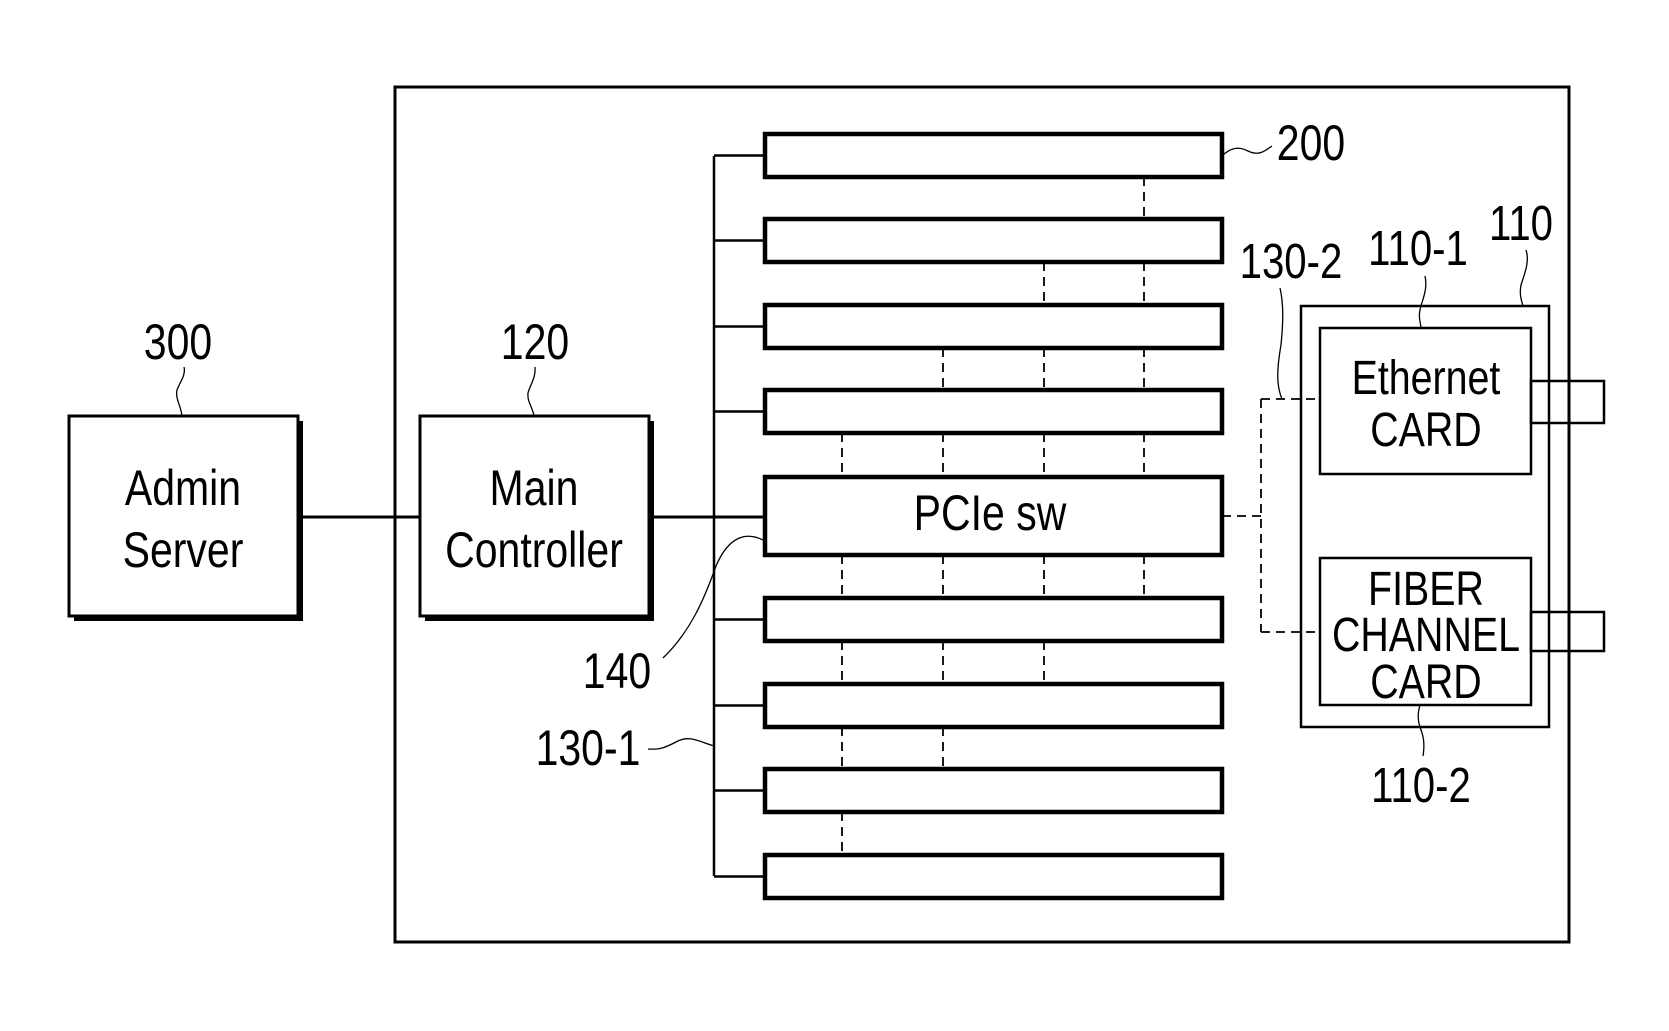 The width and height of the screenshot is (1669, 1031). I want to click on admin-server-label-line2: Server, so click(183, 550).